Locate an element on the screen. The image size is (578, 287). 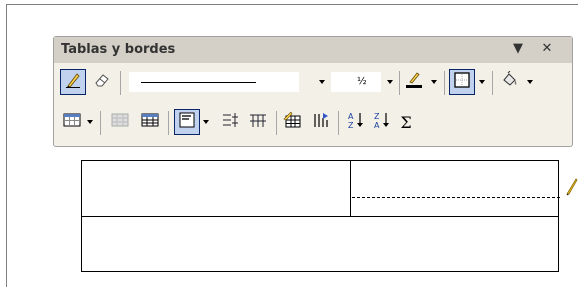
pencil-icon is located at coordinates (73, 82).